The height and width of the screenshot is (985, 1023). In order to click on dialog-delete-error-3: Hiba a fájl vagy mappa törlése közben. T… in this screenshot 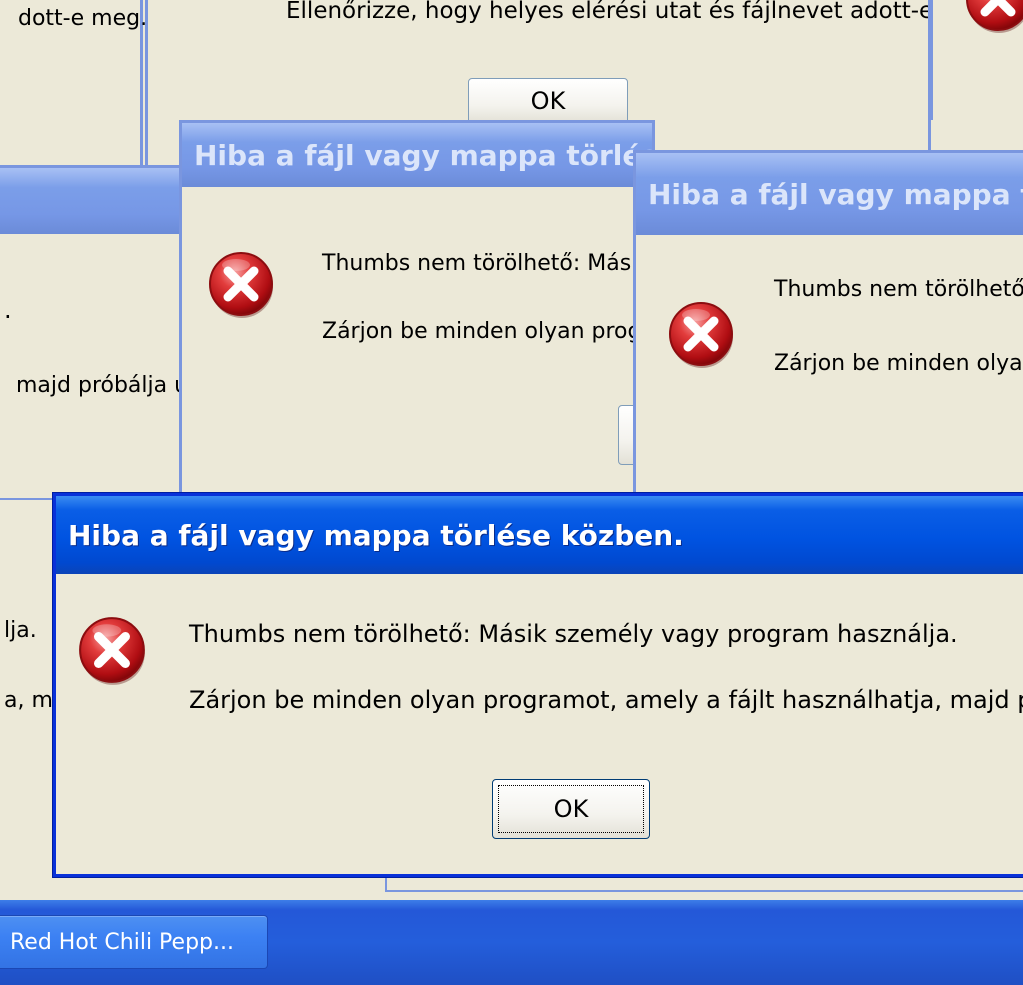, I will do `click(828, 328)`.